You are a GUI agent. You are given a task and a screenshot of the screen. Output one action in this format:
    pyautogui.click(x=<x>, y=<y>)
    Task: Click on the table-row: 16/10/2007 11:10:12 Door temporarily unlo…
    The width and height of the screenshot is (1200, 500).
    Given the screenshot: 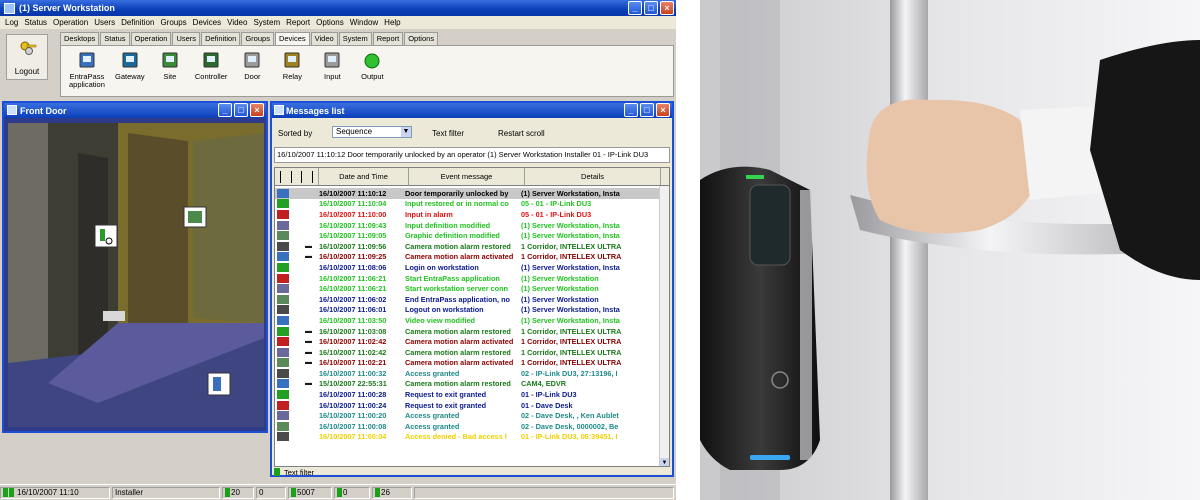 What is the action you would take?
    pyautogui.click(x=468, y=193)
    